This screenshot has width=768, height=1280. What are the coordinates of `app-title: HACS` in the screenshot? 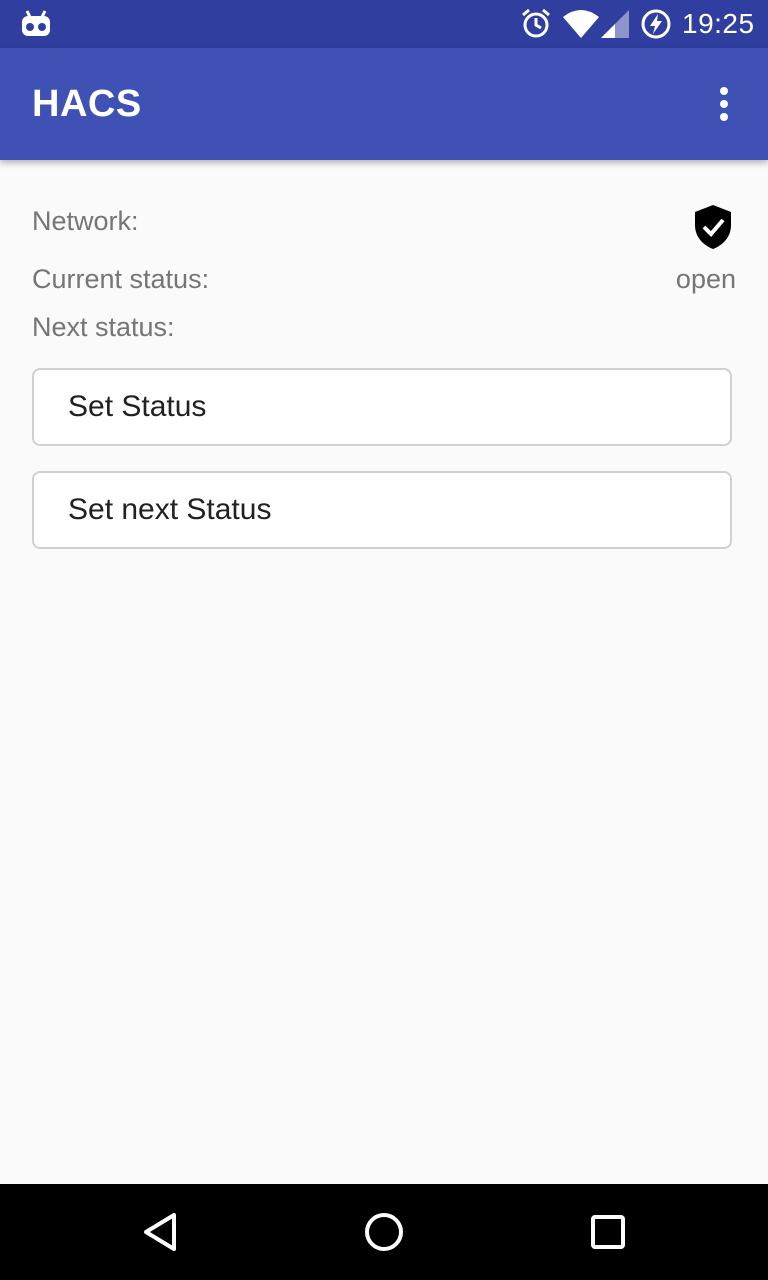 It's located at (87, 104).